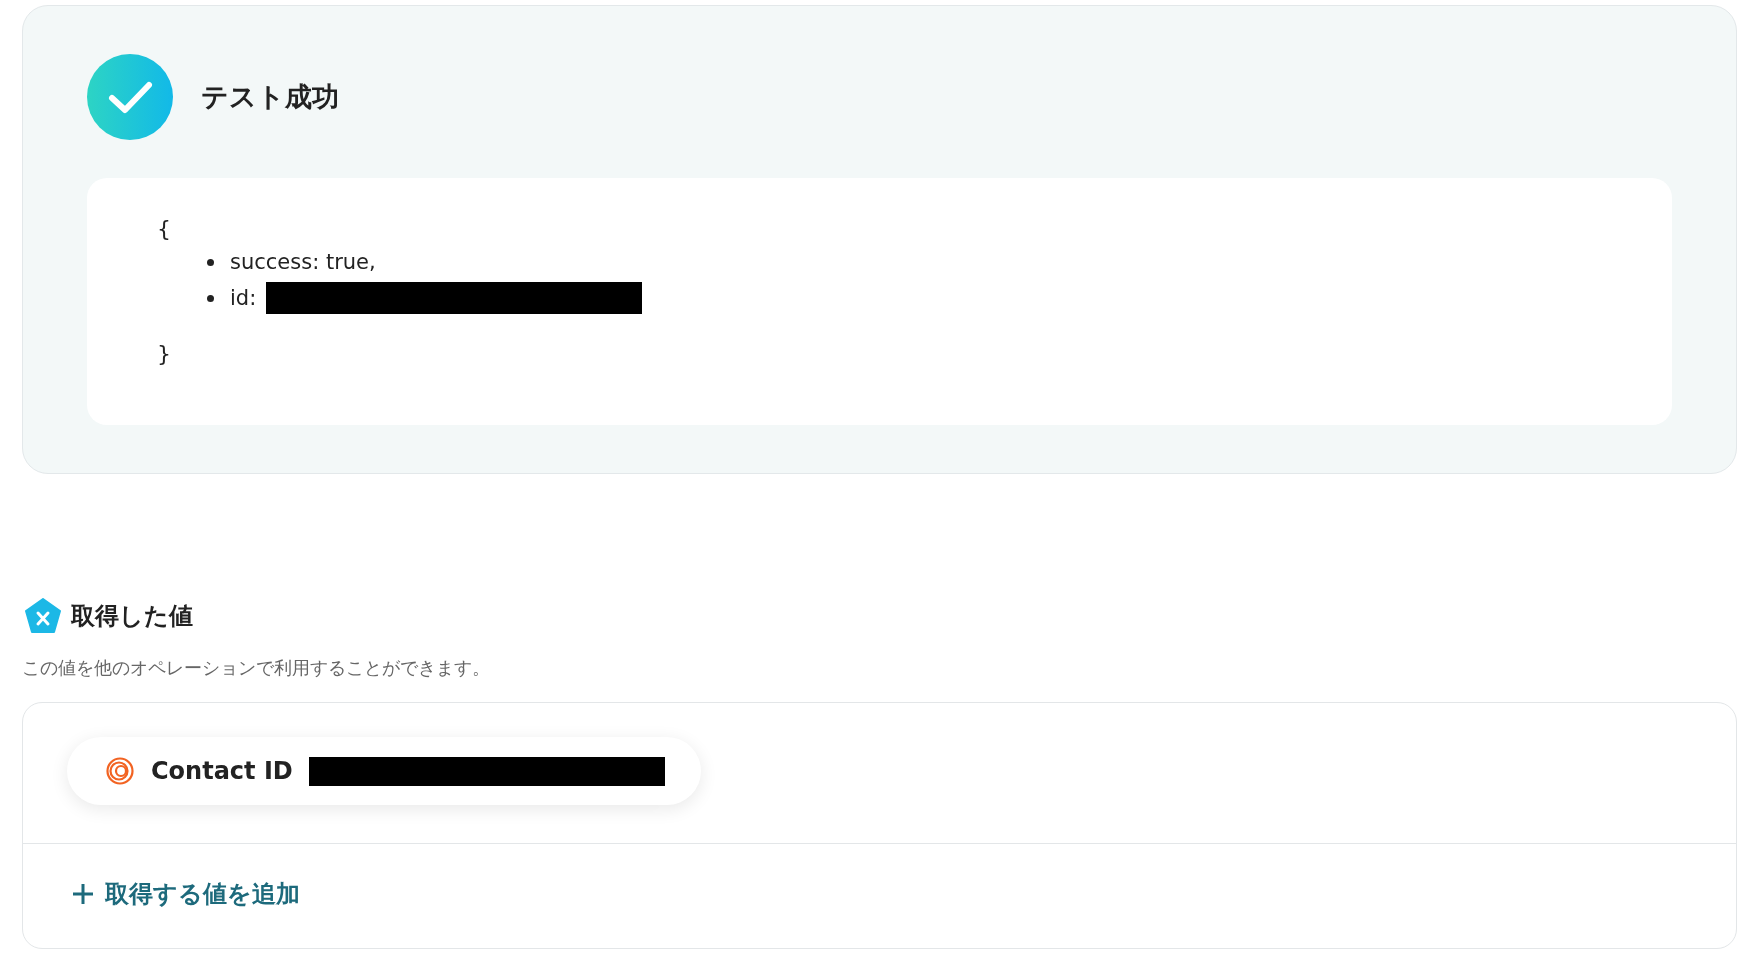 This screenshot has height=964, width=1764. What do you see at coordinates (164, 228) in the screenshot?
I see `code-text: {` at bounding box center [164, 228].